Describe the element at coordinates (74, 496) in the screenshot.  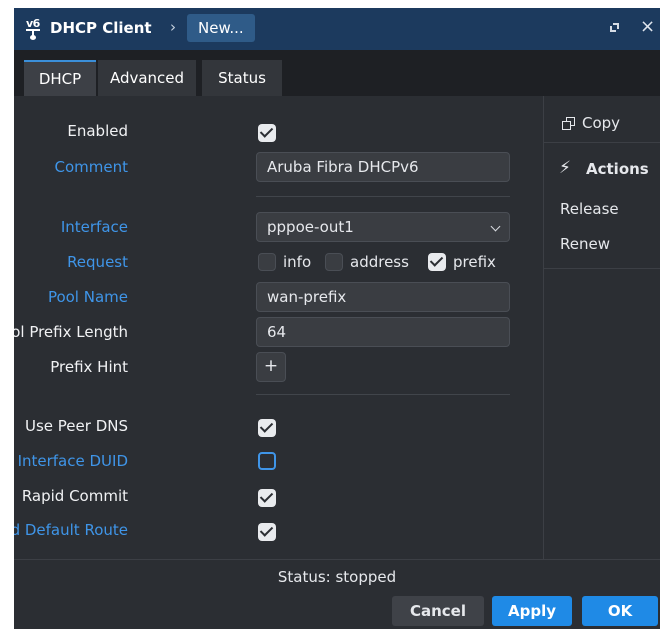
I see `rapid-commit-label: Rapid Commit` at that location.